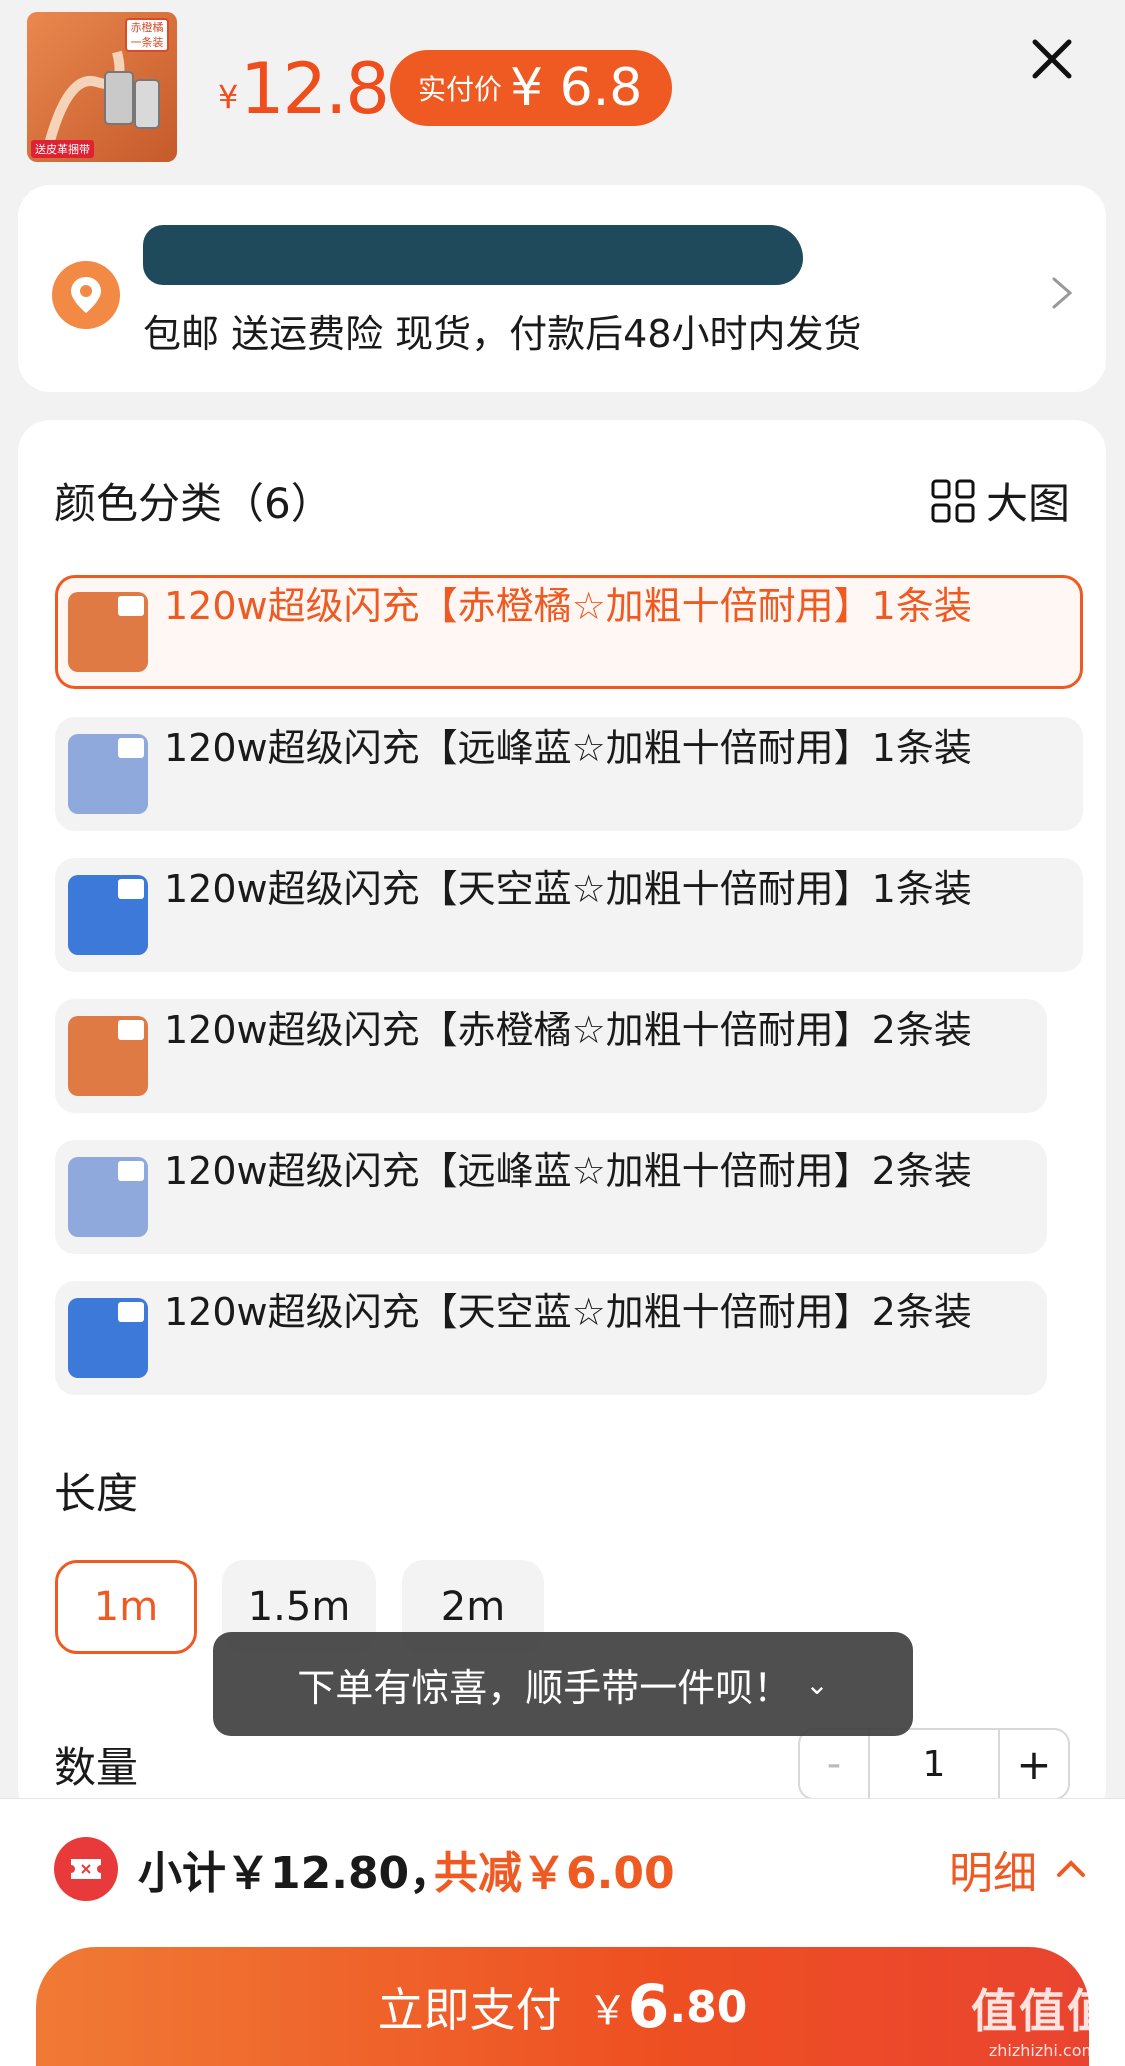 The height and width of the screenshot is (2066, 1125). I want to click on promo-toast: 下单有惊喜，顺手带一件呗！ ⌄, so click(563, 1684).